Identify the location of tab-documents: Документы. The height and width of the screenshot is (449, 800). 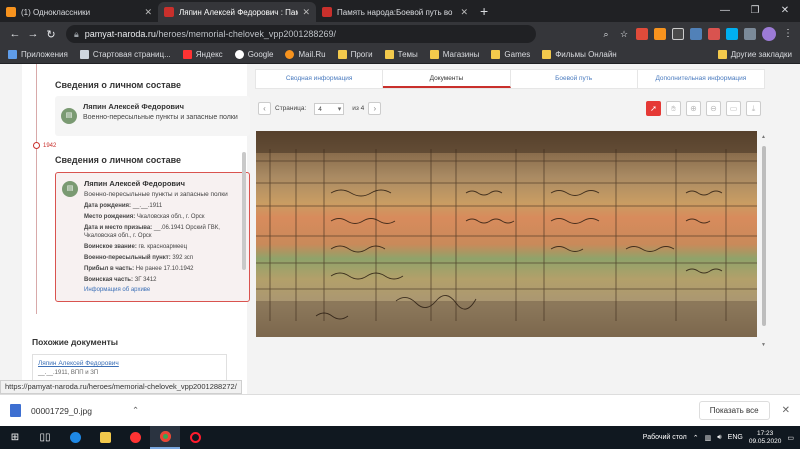
(447, 79).